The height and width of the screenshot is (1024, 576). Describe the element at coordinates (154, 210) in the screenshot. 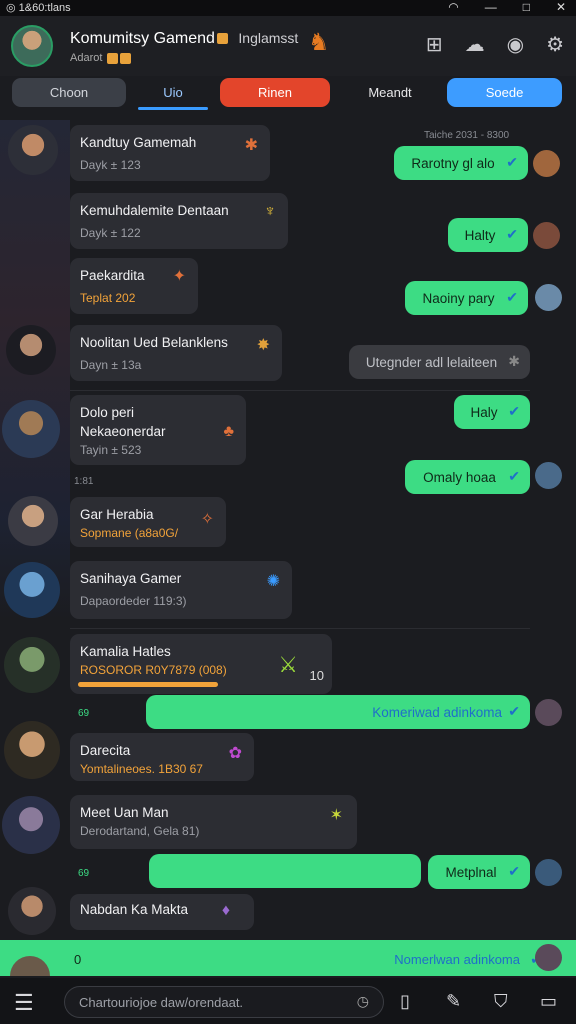

I see `sender-name: Kemuhdalemite Dentaan` at that location.